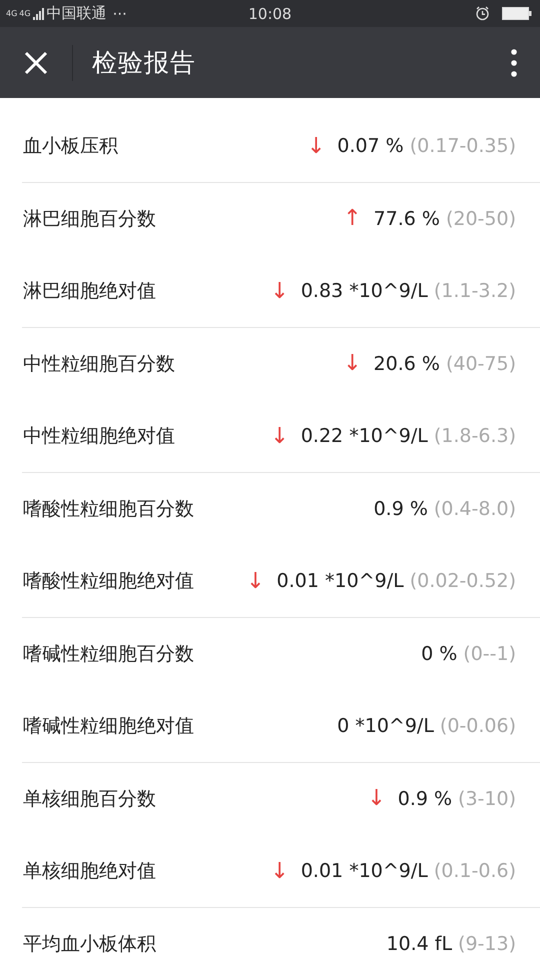 The height and width of the screenshot is (960, 540). I want to click on signal-icon, so click(38, 14).